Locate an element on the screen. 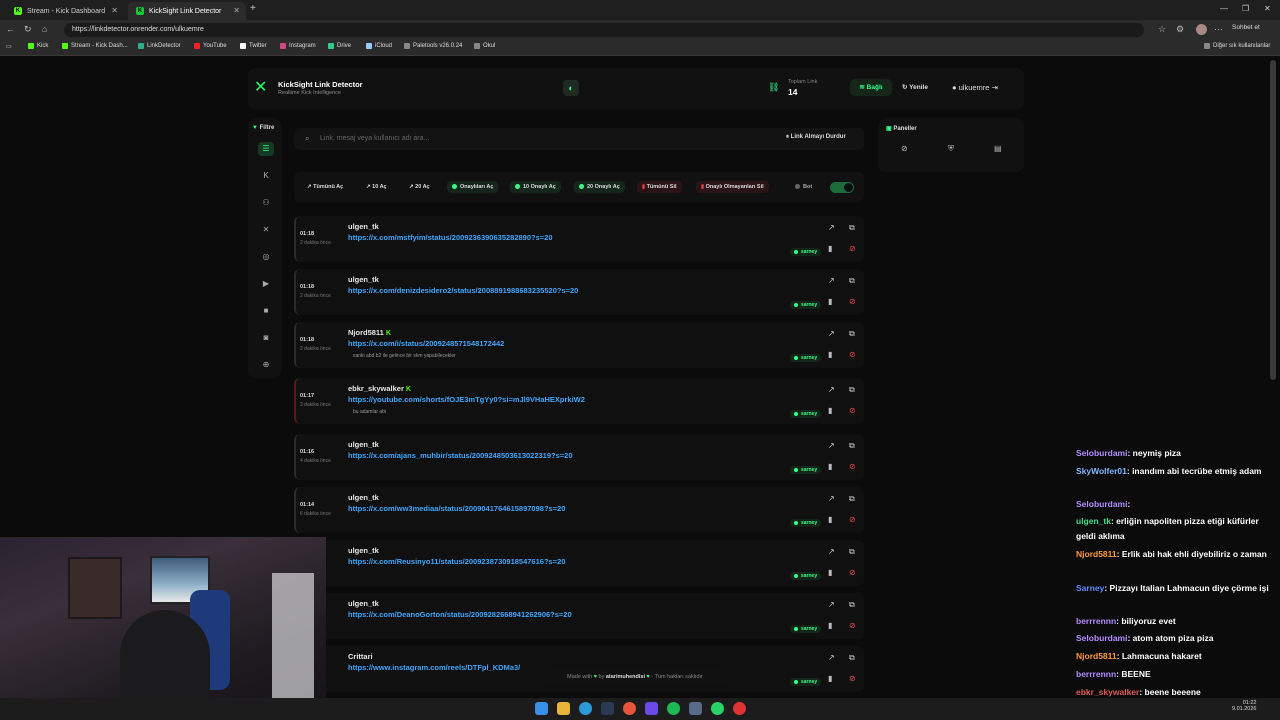 The width and height of the screenshot is (1280, 720). bookmark-instagram: Instagram is located at coordinates (298, 46).